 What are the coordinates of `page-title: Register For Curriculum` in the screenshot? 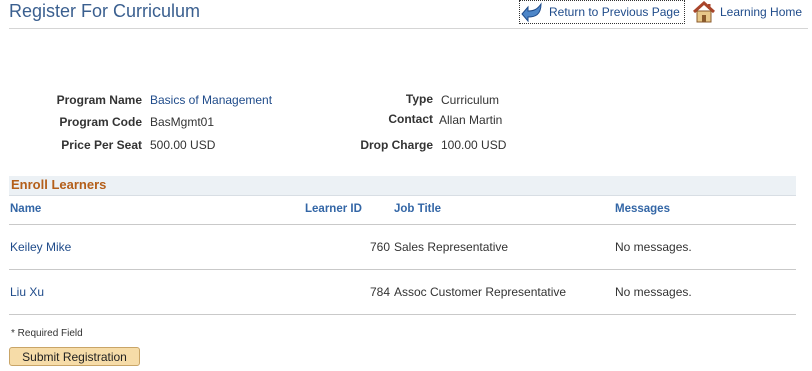 It's located at (105, 11).